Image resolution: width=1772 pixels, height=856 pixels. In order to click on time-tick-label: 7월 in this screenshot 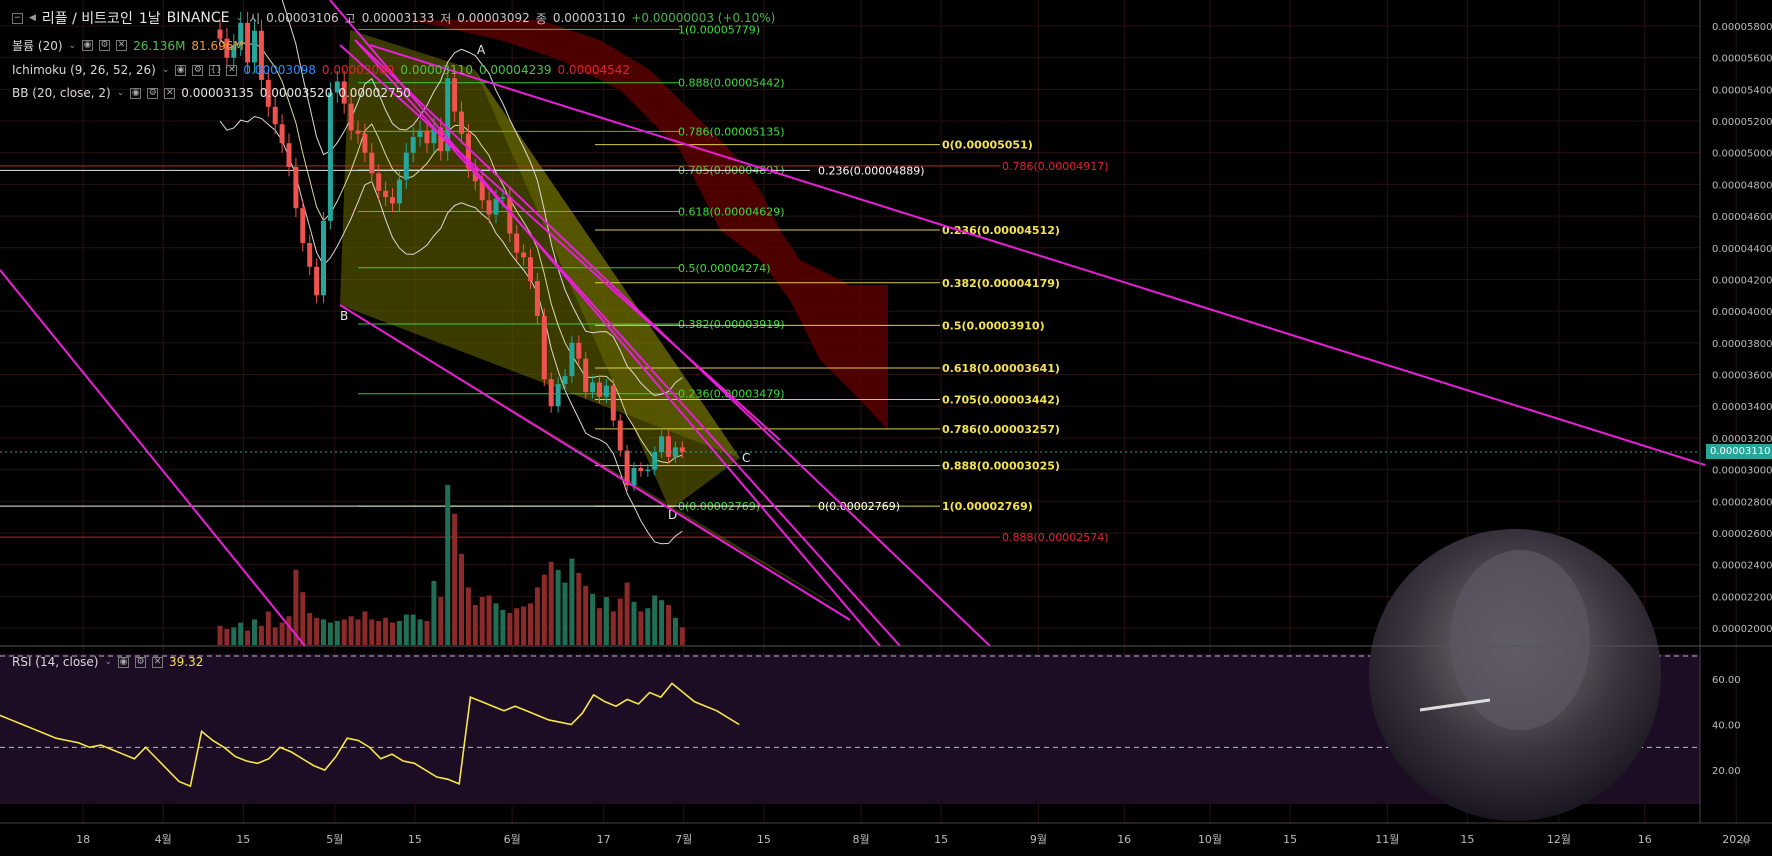, I will do `click(683, 839)`.